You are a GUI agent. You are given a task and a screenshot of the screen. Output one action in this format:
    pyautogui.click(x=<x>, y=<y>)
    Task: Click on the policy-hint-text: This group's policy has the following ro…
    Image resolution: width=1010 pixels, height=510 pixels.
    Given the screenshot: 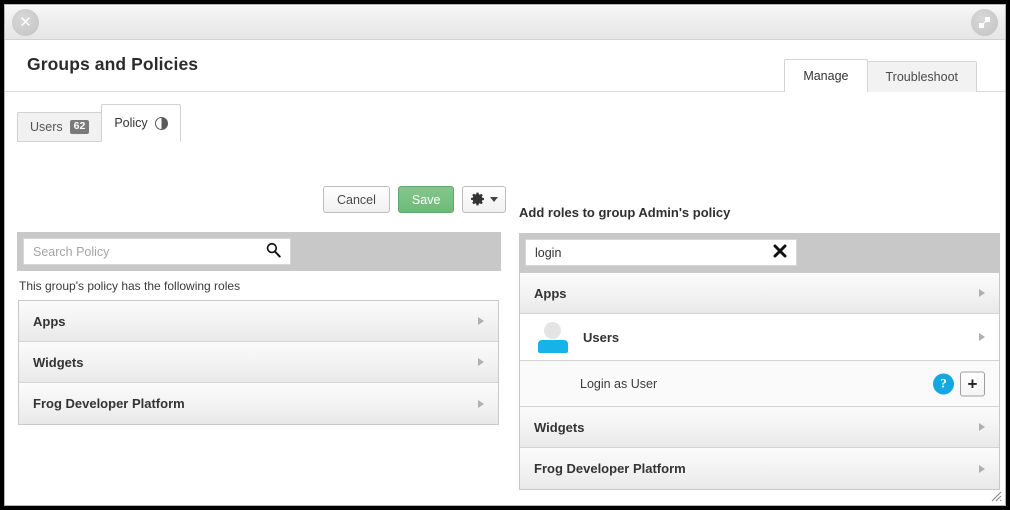 What is the action you would take?
    pyautogui.click(x=130, y=286)
    